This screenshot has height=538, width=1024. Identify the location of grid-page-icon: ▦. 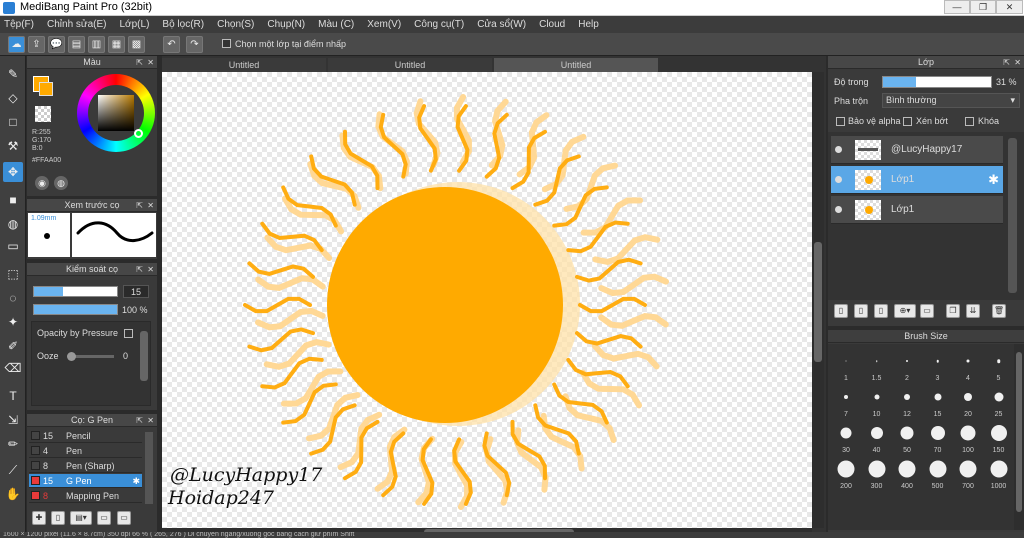
(116, 44).